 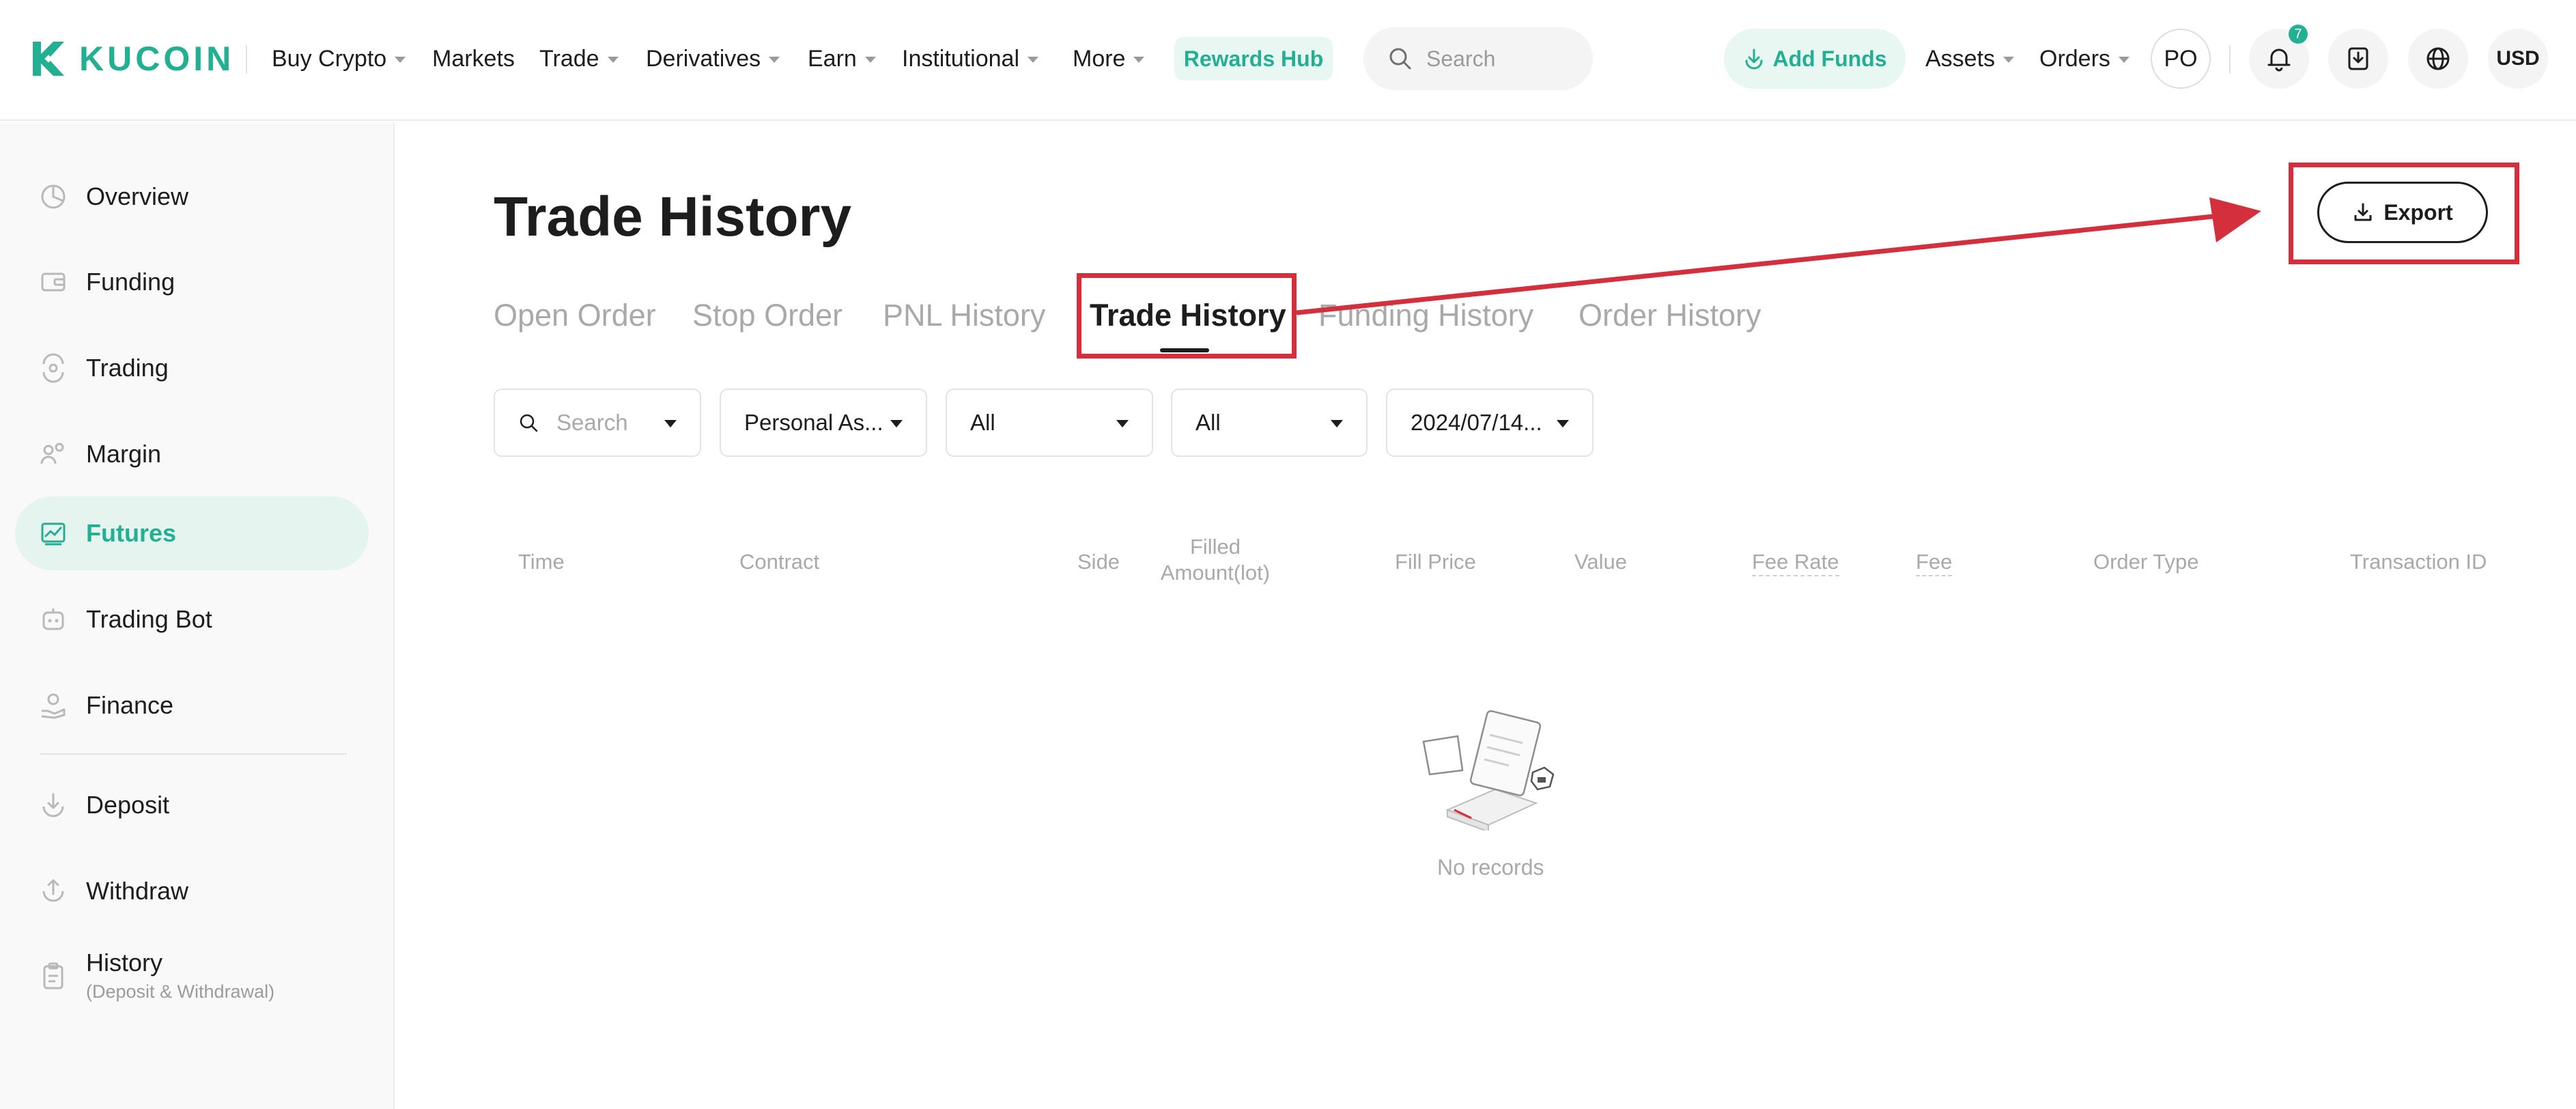 I want to click on sidebar-item-label: Futures, so click(x=131, y=533).